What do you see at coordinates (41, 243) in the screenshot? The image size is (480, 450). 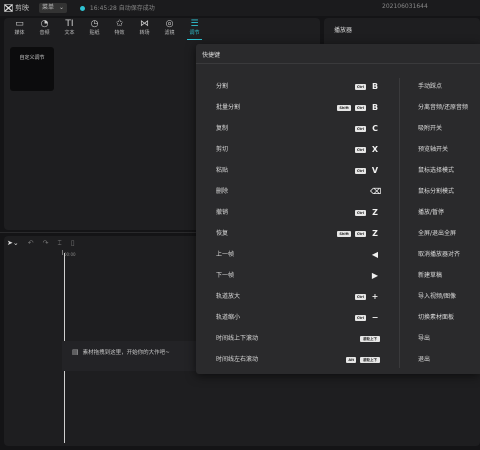 I see `timeline-toolbar: ➤⌄ ↶ ↷ ⌶ ▯` at bounding box center [41, 243].